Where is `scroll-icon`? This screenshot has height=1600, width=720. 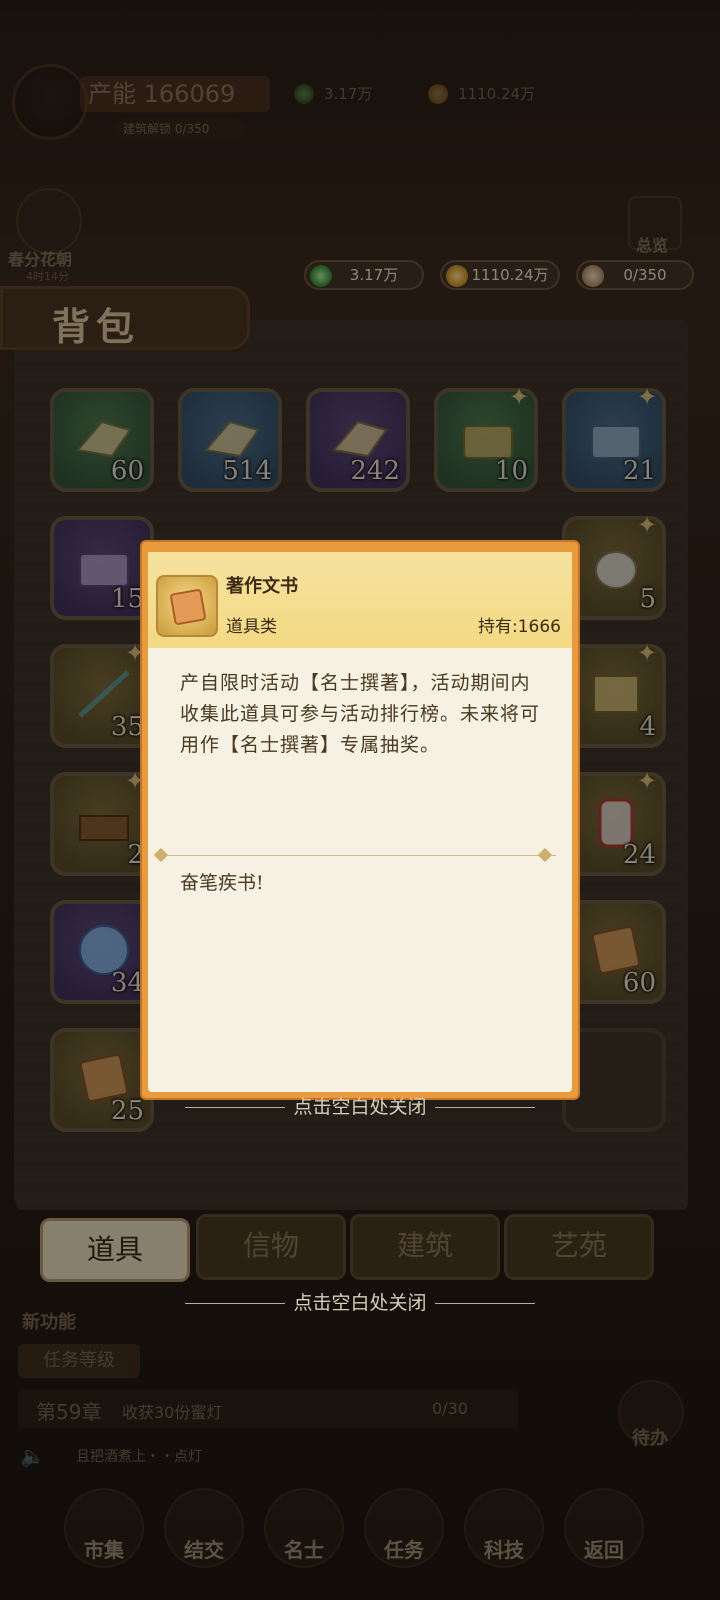 scroll-icon is located at coordinates (188, 607).